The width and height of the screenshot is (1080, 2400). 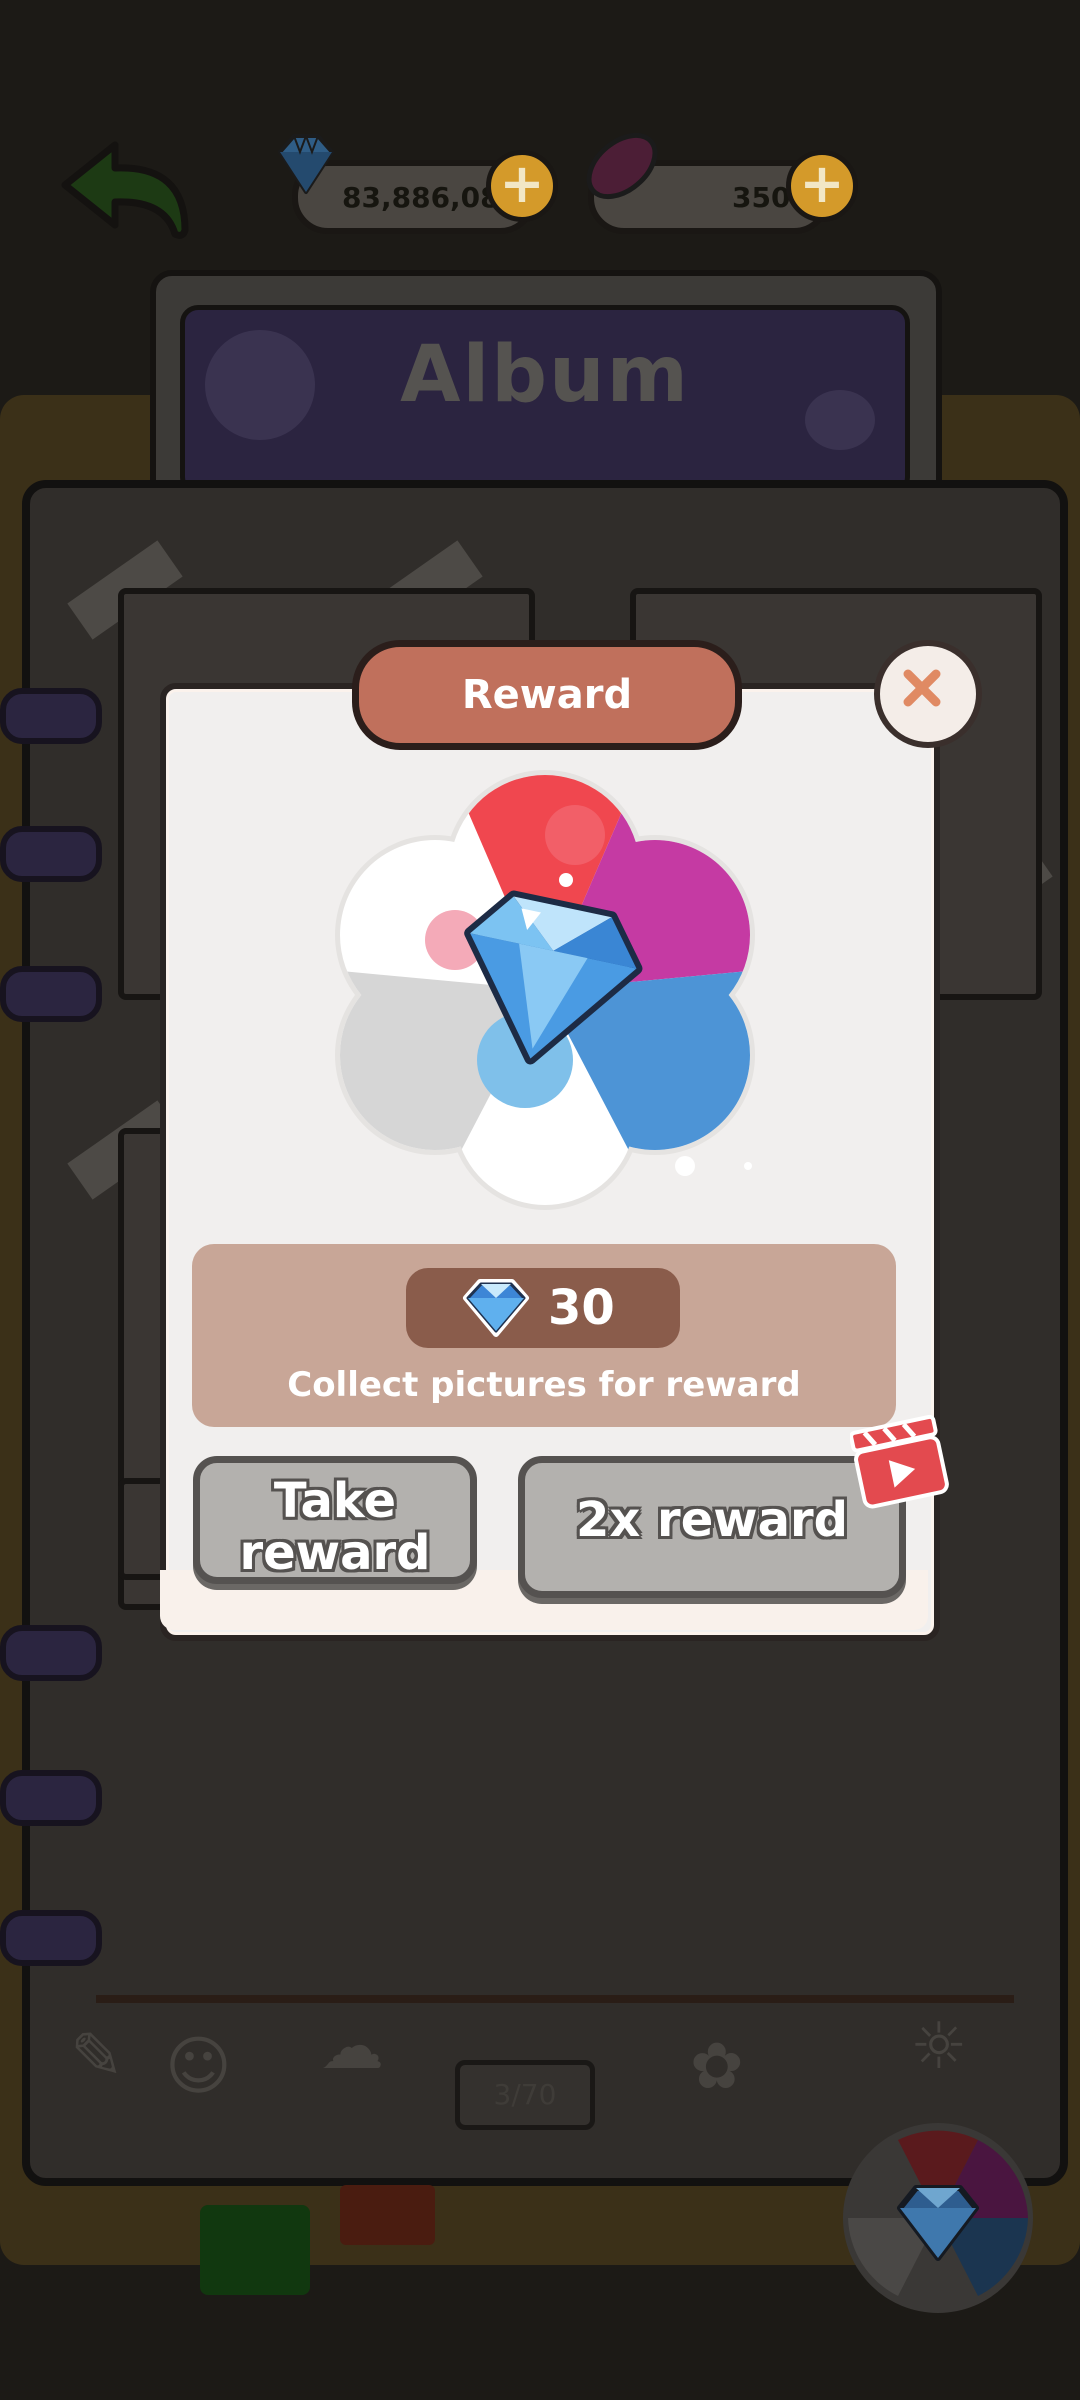 I want to click on add-gems-button: +, so click(x=522, y=186).